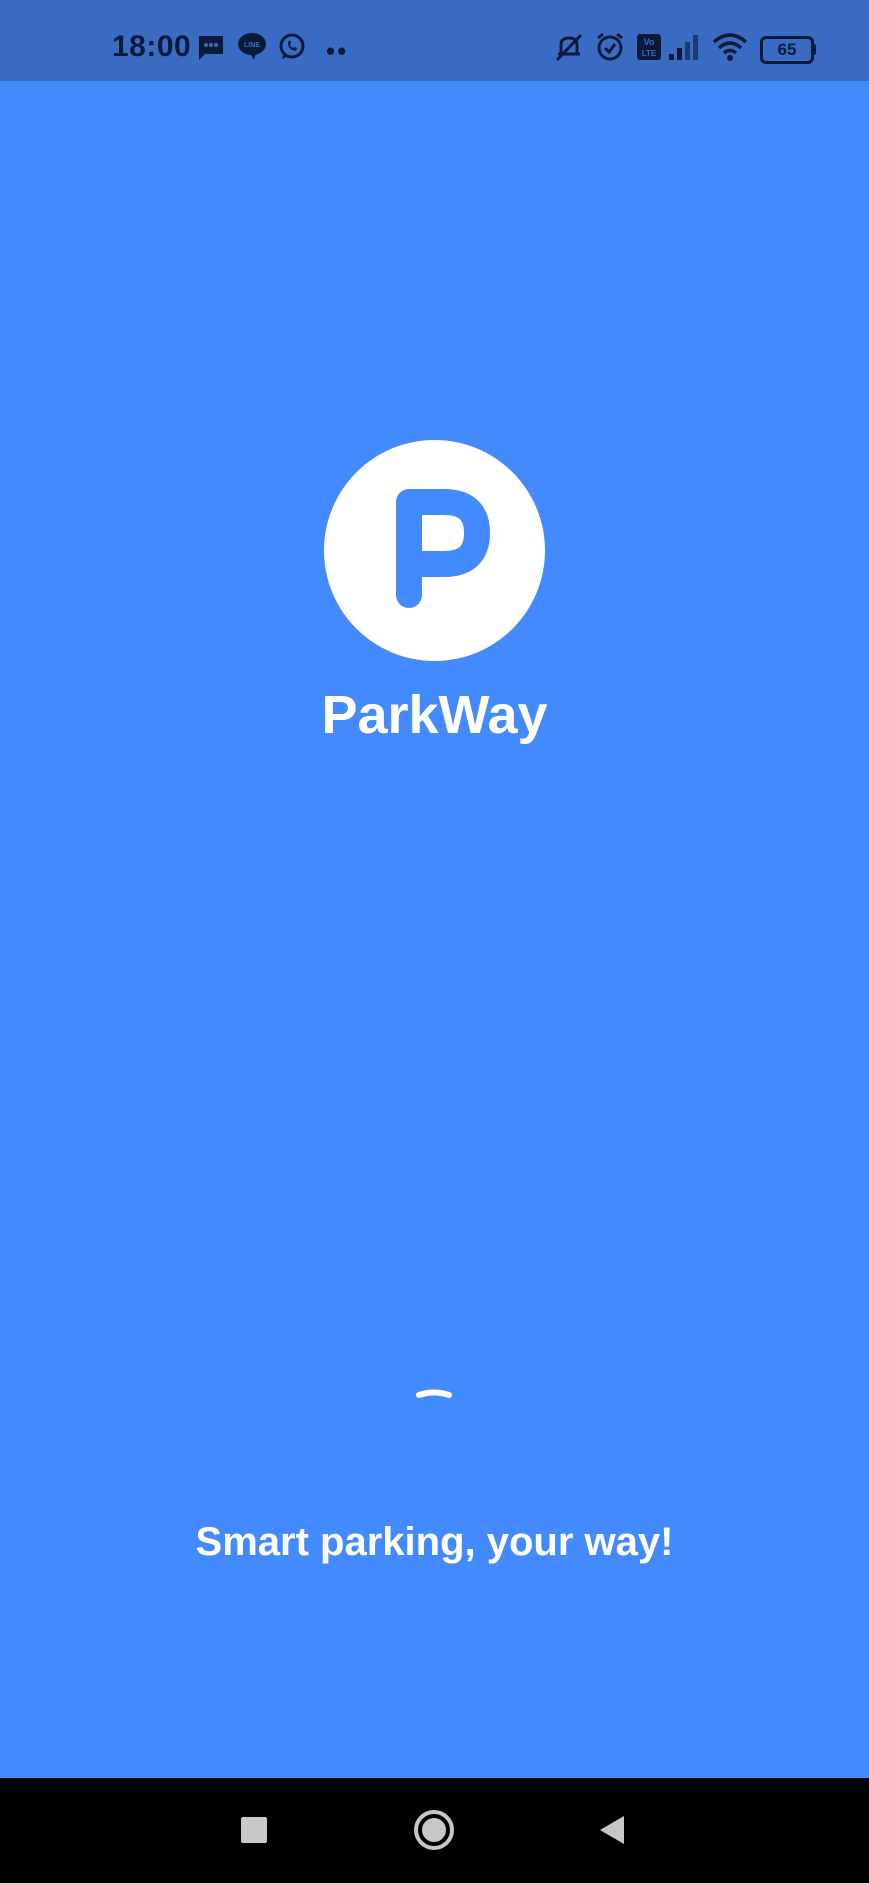  Describe the element at coordinates (683, 47) in the screenshot. I see `signal-icon` at that location.